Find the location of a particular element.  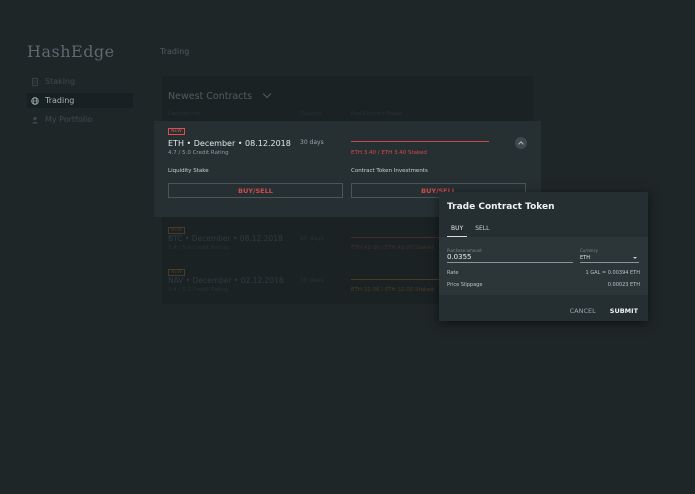

contract-duration: 60 days is located at coordinates (312, 238).